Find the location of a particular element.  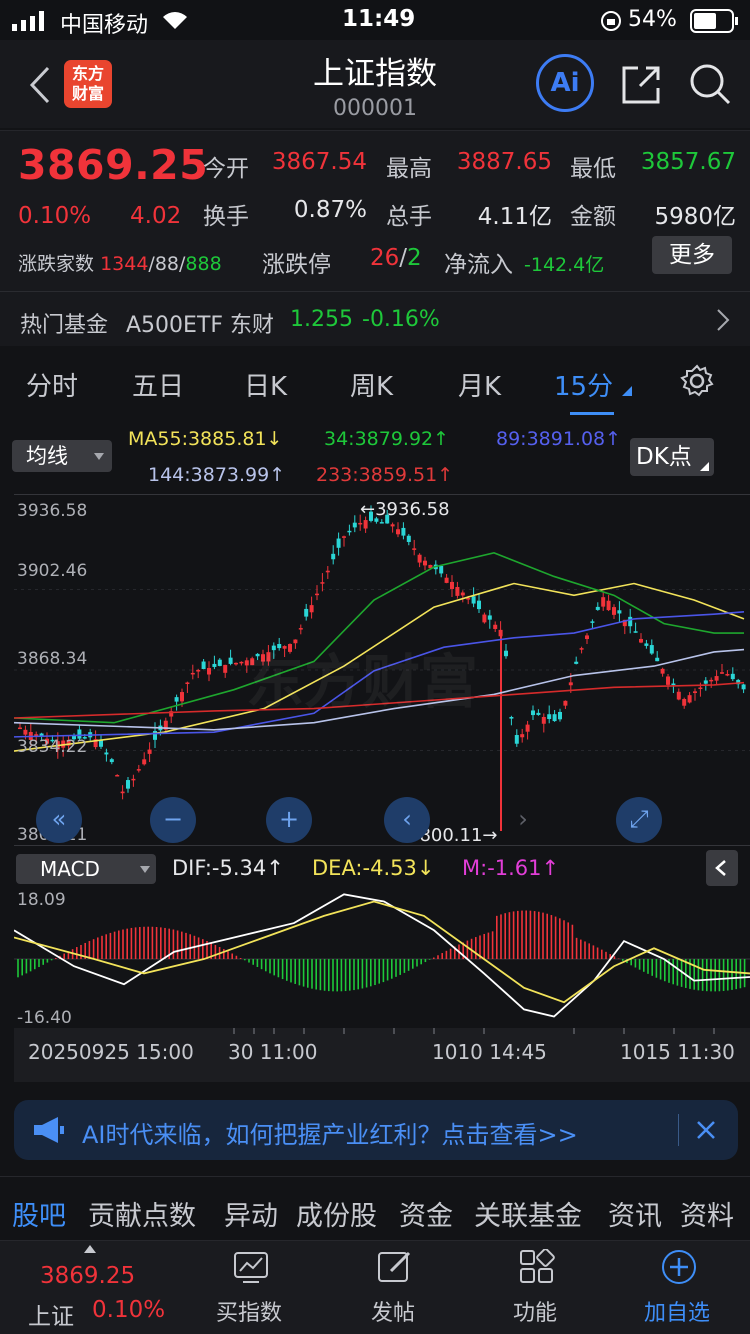

tab-profile: 资料 is located at coordinates (707, 1213).